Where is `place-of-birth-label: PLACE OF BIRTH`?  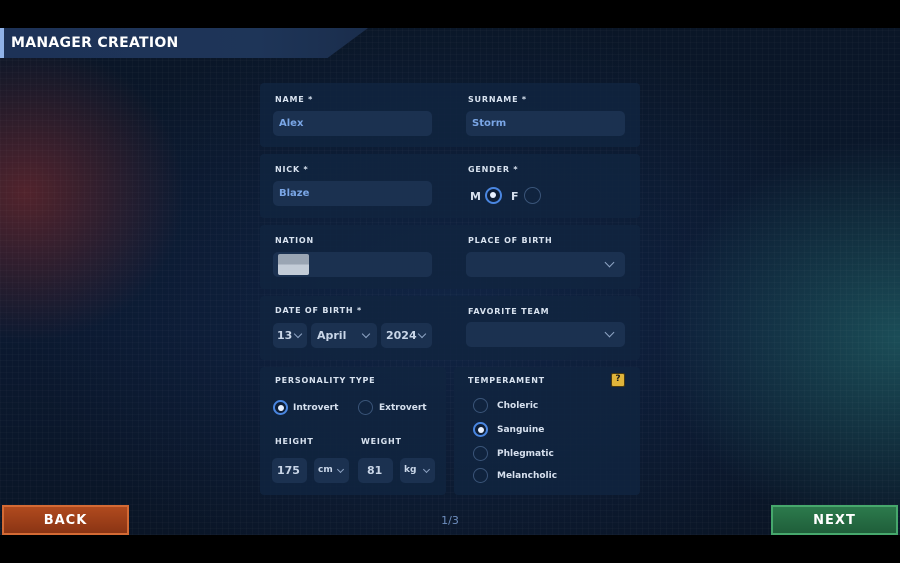 place-of-birth-label: PLACE OF BIRTH is located at coordinates (510, 240).